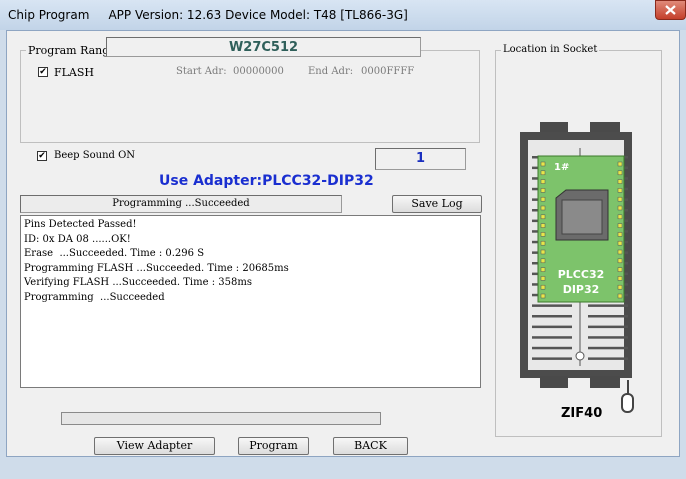 This screenshot has height=479, width=686. I want to click on program-range-legend: Program Range, so click(72, 50).